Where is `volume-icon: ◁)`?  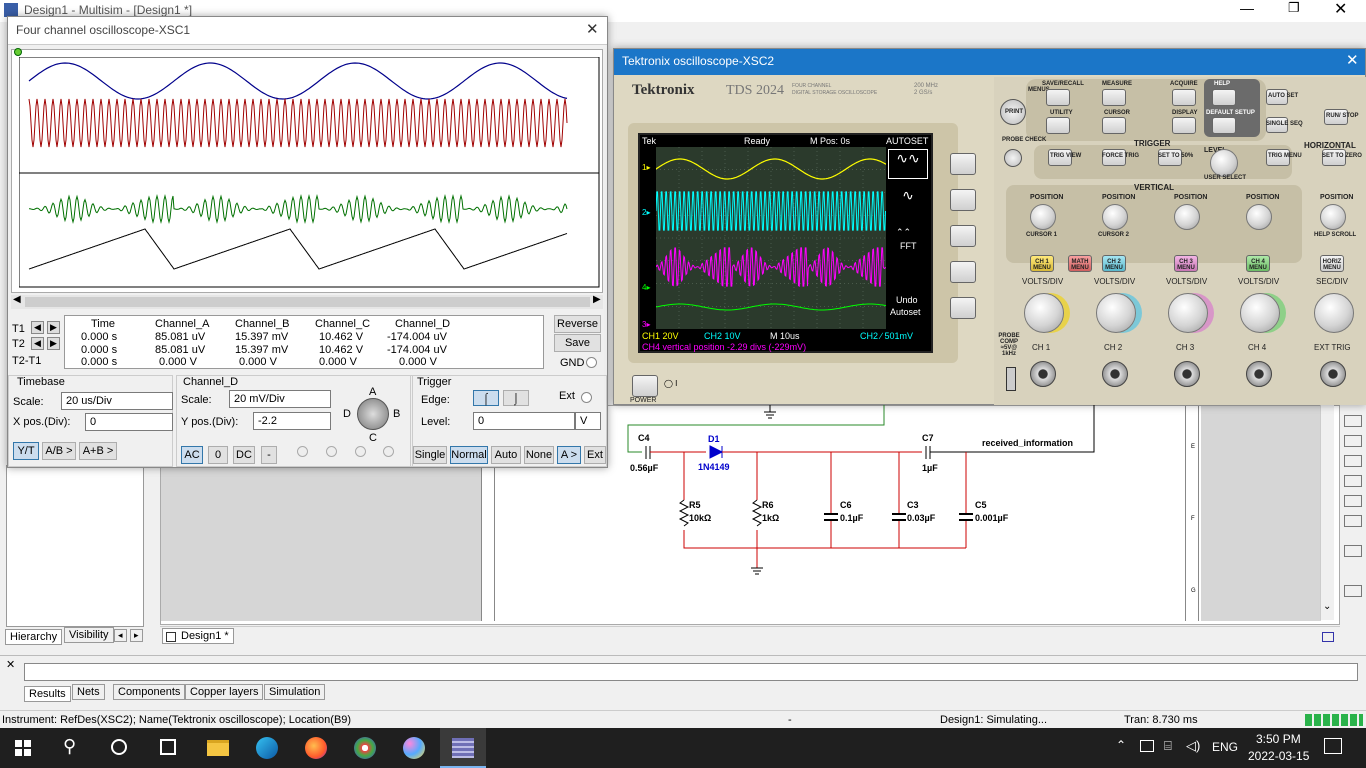
volume-icon: ◁) is located at coordinates (1193, 746).